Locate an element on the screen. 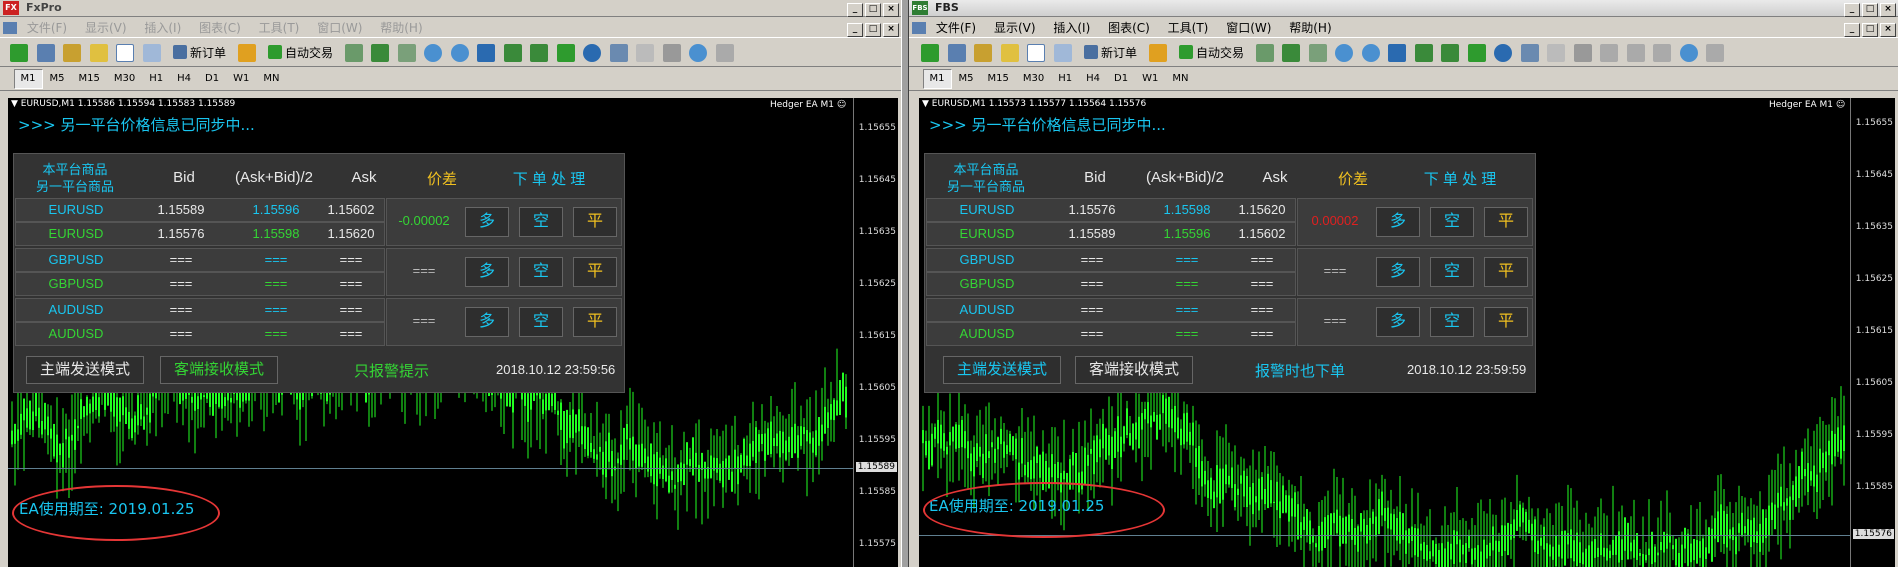 The width and height of the screenshot is (1898, 567). tile-windows-icon is located at coordinates (1397, 53).